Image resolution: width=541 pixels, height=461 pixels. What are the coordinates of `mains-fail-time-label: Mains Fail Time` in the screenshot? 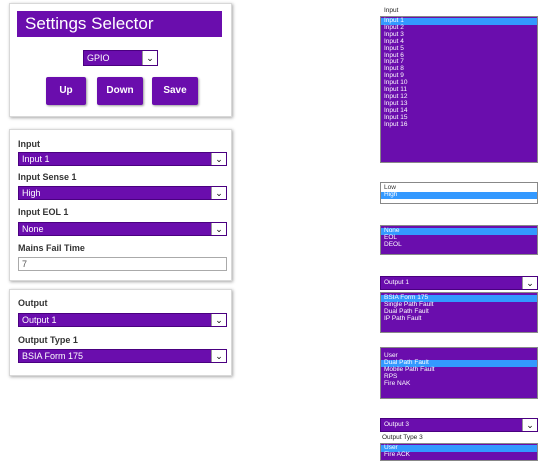 It's located at (51, 248).